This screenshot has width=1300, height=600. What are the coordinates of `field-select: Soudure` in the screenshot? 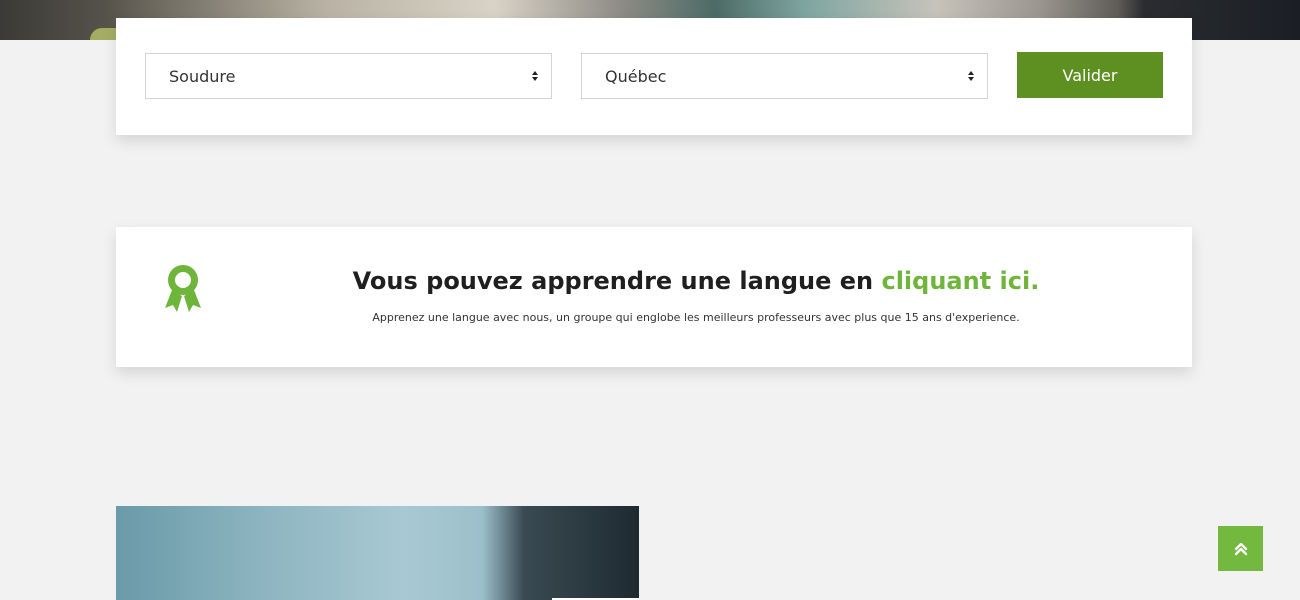 It's located at (348, 76).